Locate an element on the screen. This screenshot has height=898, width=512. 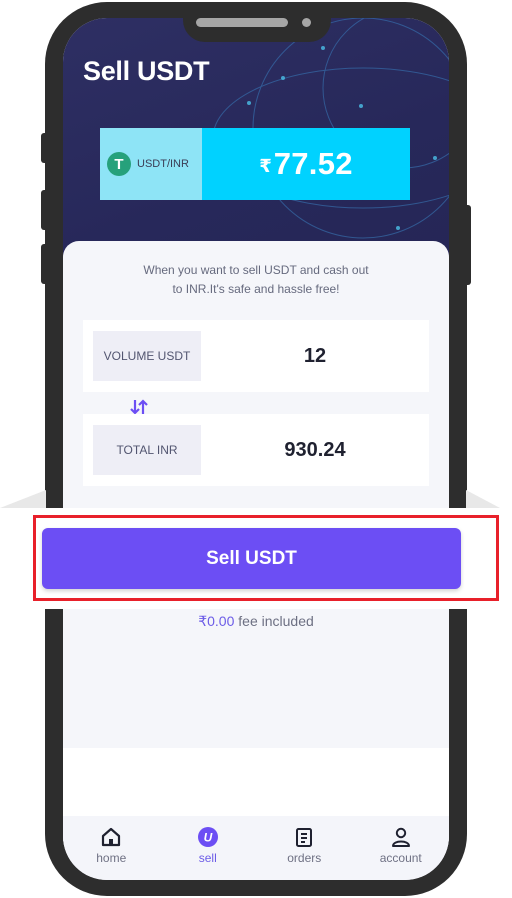
page-title: Sell USDT is located at coordinates (146, 71).